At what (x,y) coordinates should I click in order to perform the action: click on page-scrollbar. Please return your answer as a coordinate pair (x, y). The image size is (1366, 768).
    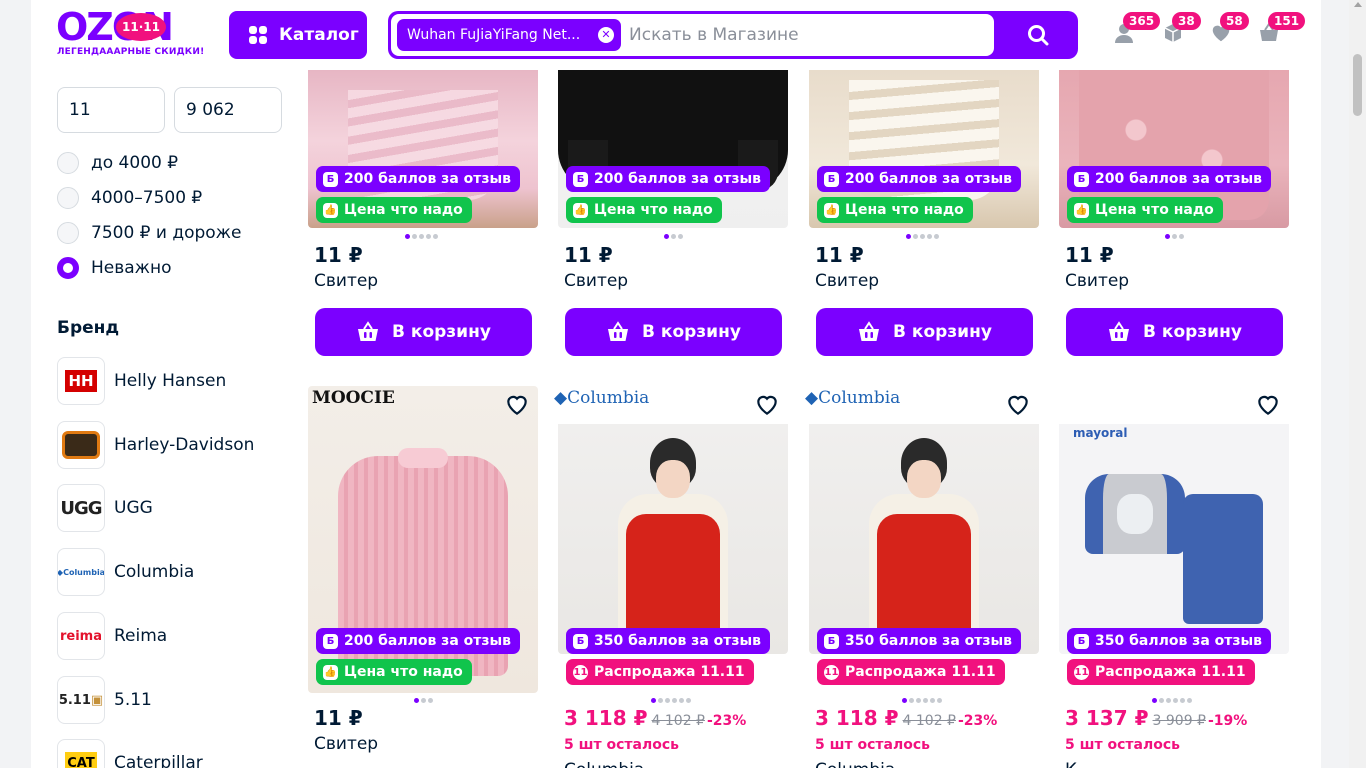
    Looking at the image, I should click on (1357, 384).